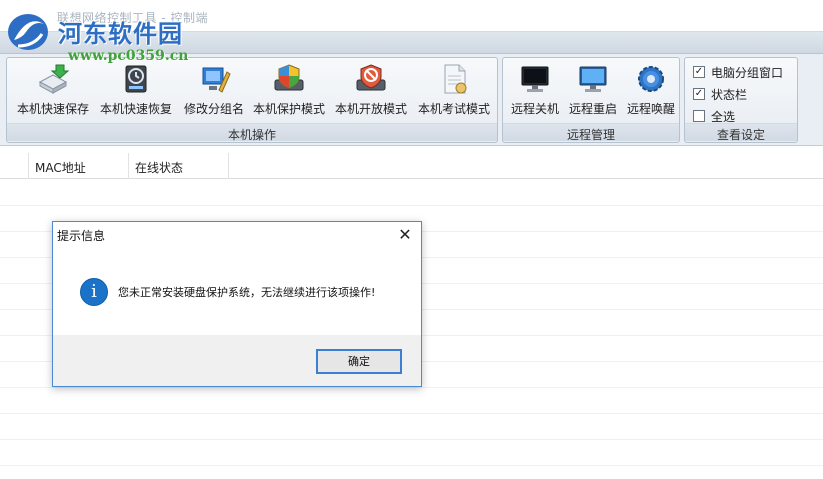 This screenshot has width=823, height=479. I want to click on local-quick-restore-button: 本机快速恢复, so click(136, 90).